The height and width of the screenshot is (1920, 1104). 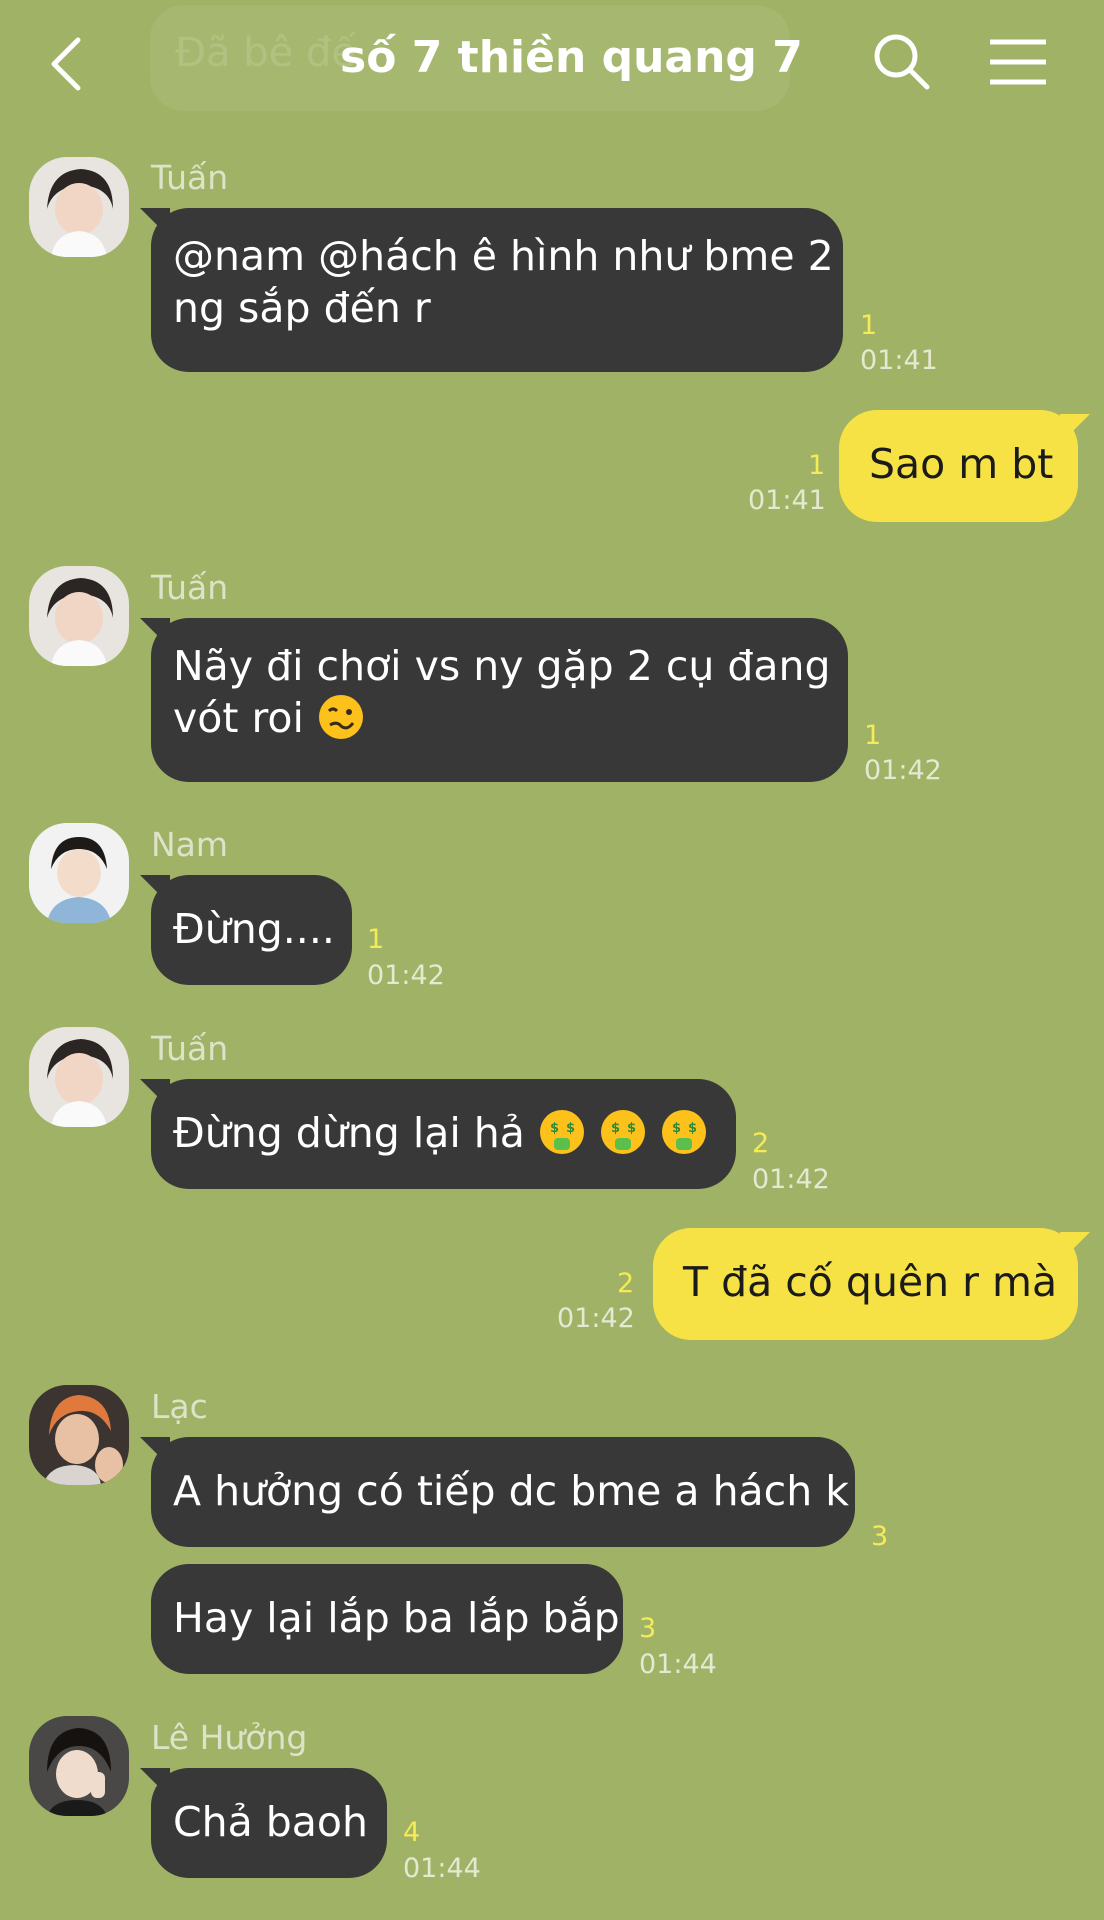 I want to click on message-bubble: Đừng dừng lại hả $ $ $ $ $ $, so click(x=443, y=1134).